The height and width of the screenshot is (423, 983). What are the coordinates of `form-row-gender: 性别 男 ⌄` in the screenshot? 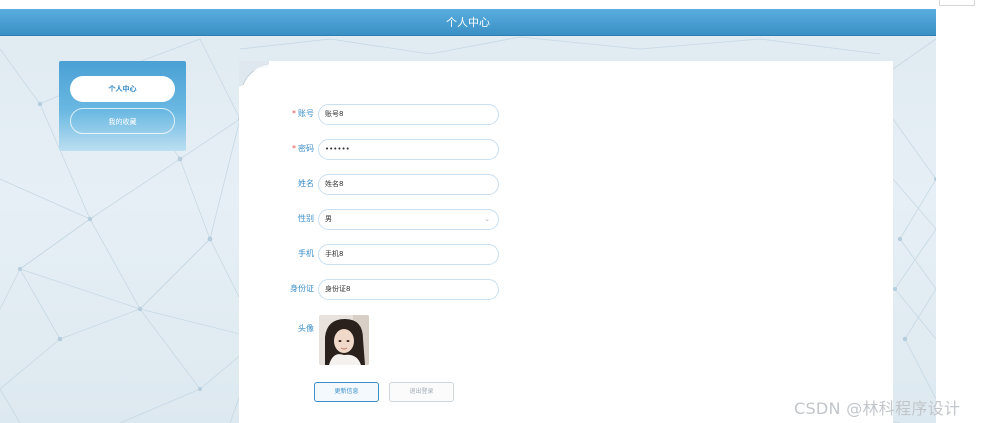 It's located at (389, 220).